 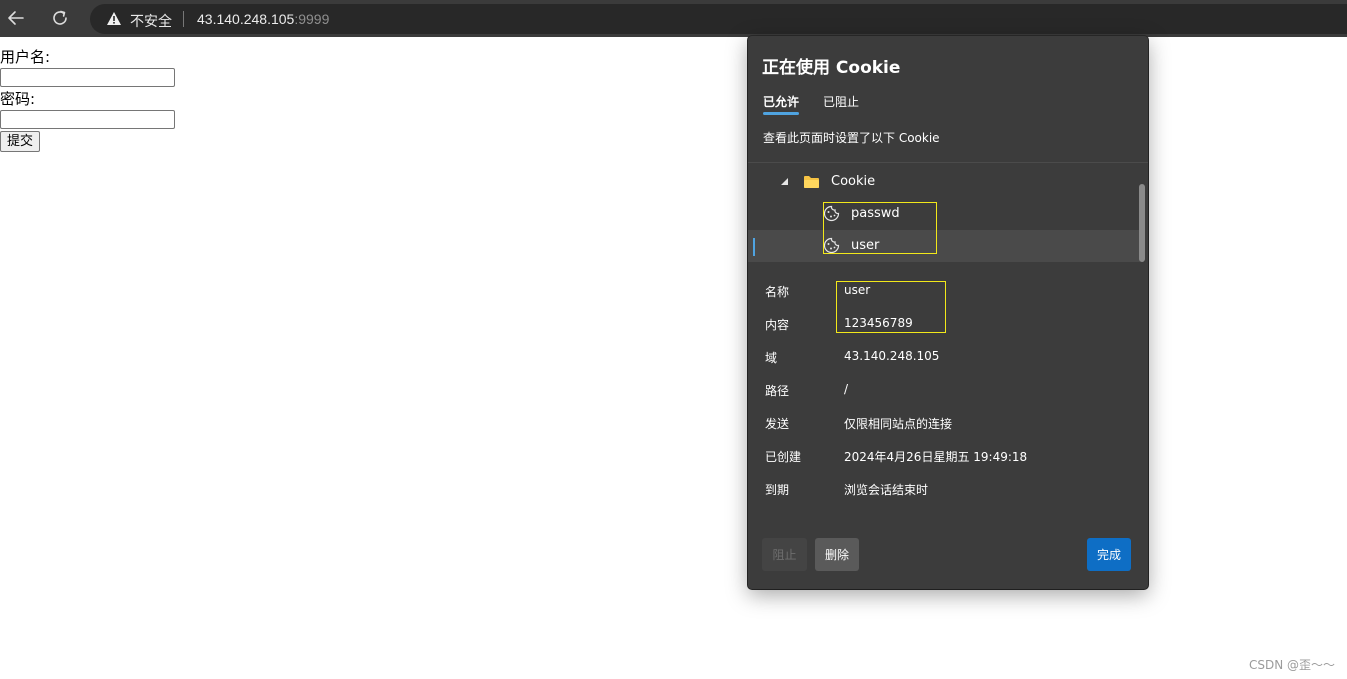 I want to click on detail-value-content: 123456789, so click(x=878, y=323).